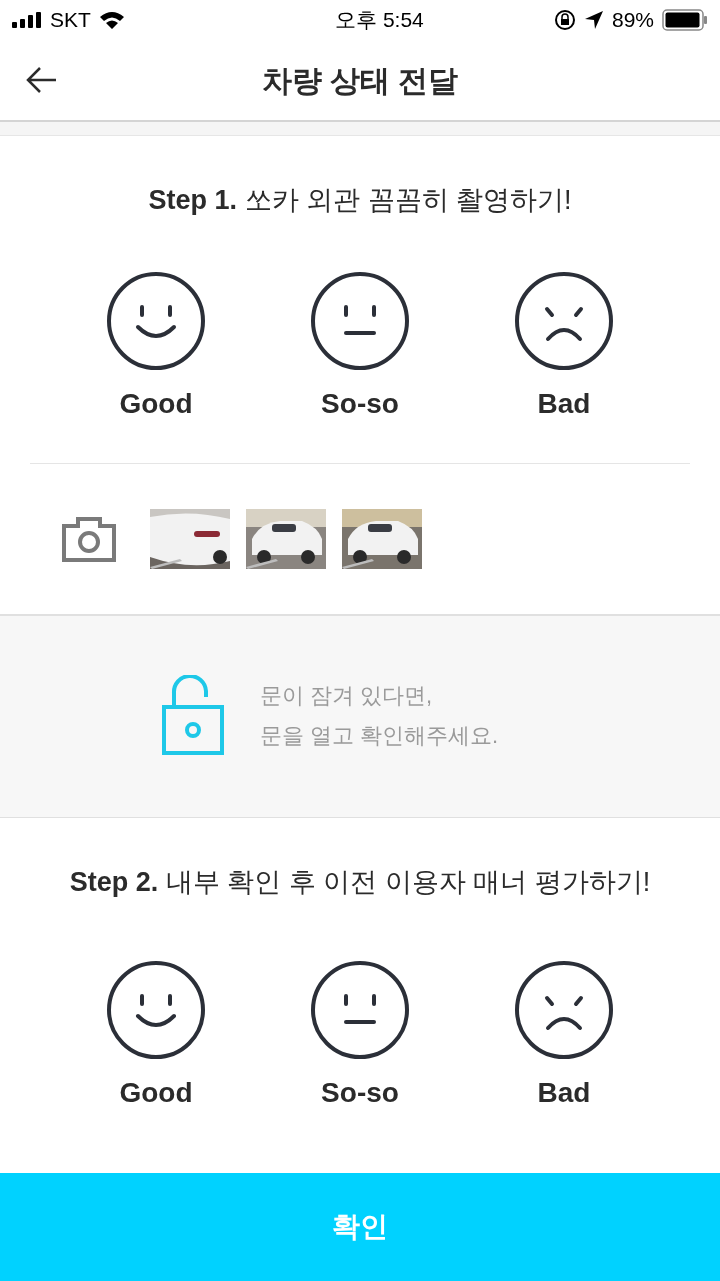 The image size is (720, 1281). I want to click on clock-time: 오후 5:54, so click(379, 20).